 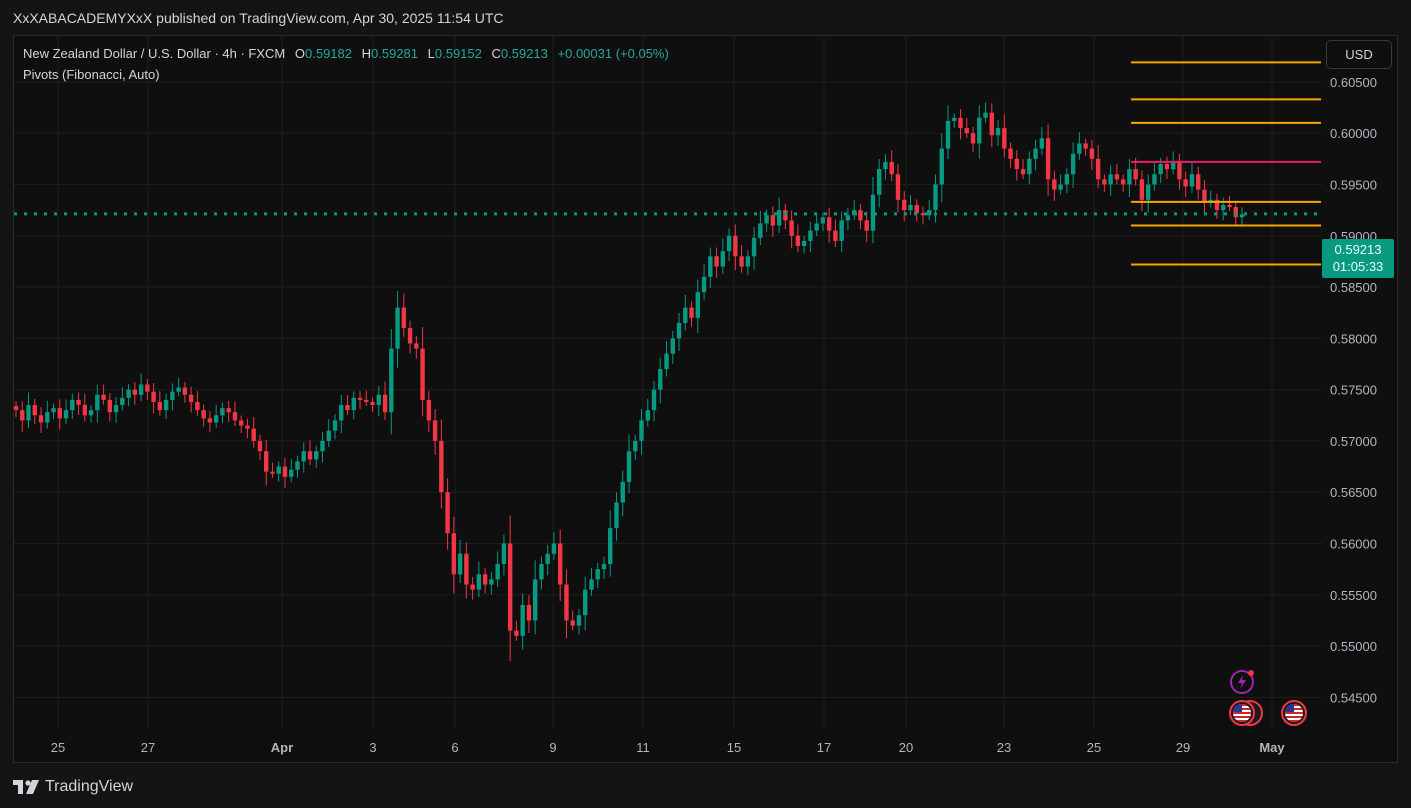 What do you see at coordinates (89, 786) in the screenshot?
I see `brand-name: TradingView` at bounding box center [89, 786].